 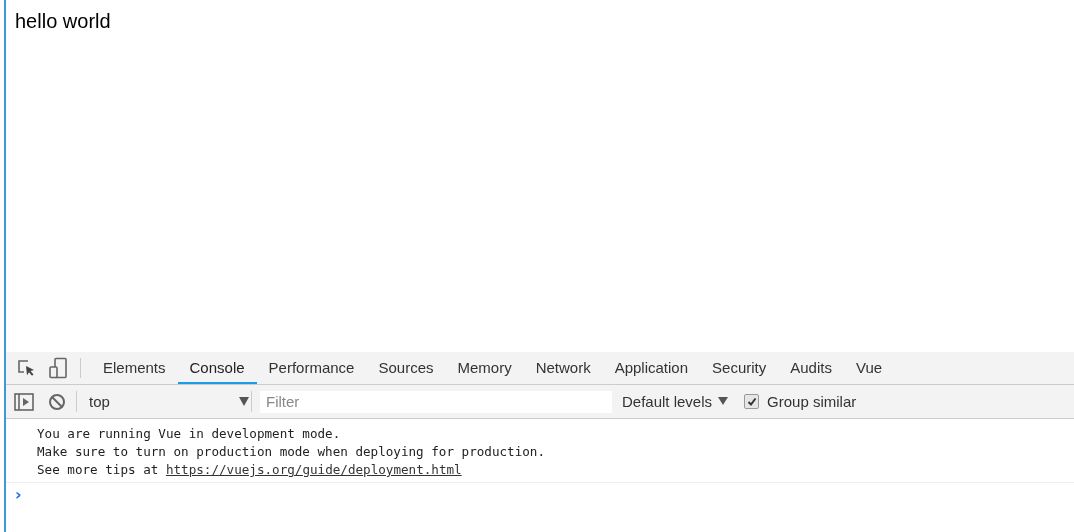 What do you see at coordinates (134, 368) in the screenshot?
I see `devtools-tab: Elements` at bounding box center [134, 368].